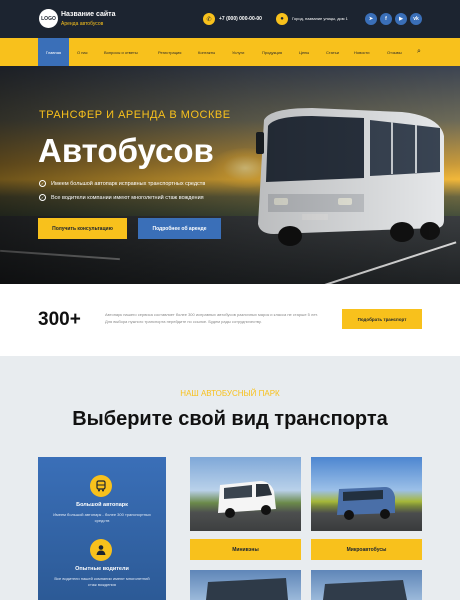 This screenshot has width=460, height=600. What do you see at coordinates (366, 549) in the screenshot?
I see `vehicle-microbuses-button: Микроавтобусы` at bounding box center [366, 549].